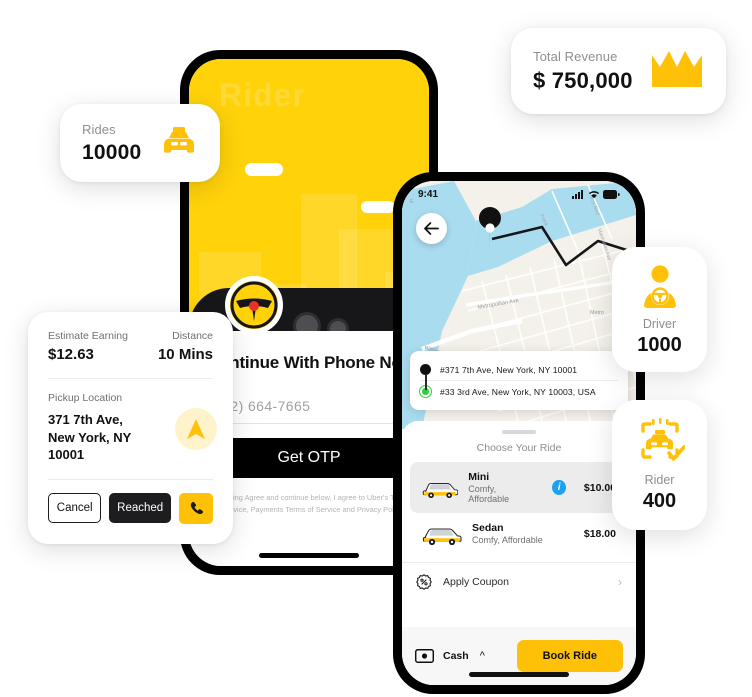  What do you see at coordinates (85, 398) in the screenshot?
I see `pickup-location-label: Pickup Location` at bounding box center [85, 398].